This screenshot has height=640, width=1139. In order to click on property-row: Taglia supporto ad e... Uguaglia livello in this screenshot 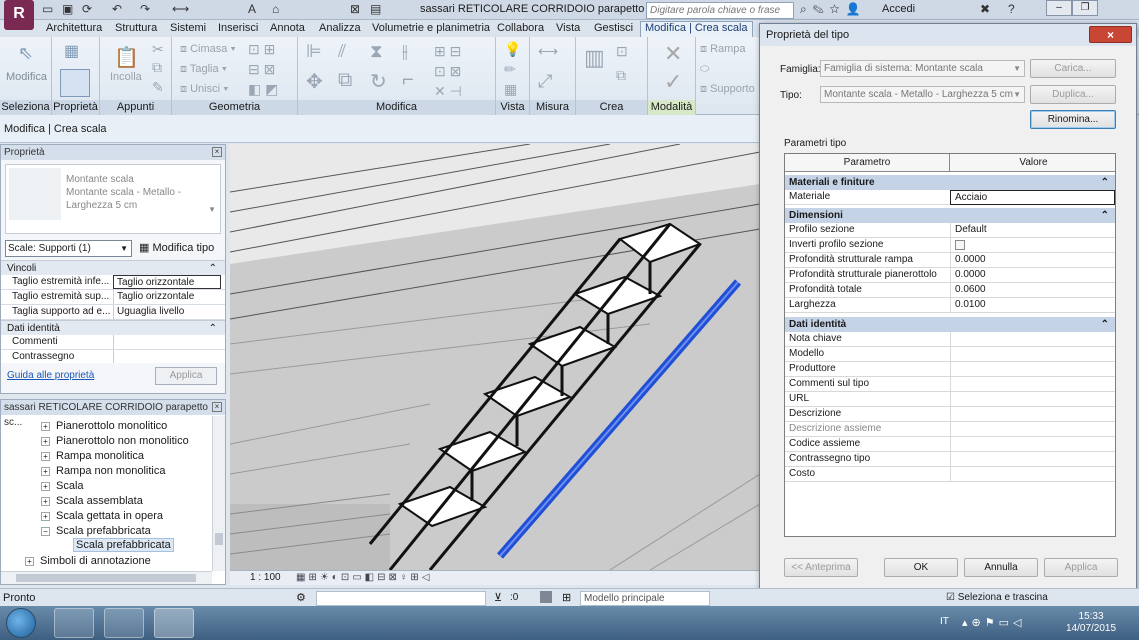, I will do `click(113, 312)`.